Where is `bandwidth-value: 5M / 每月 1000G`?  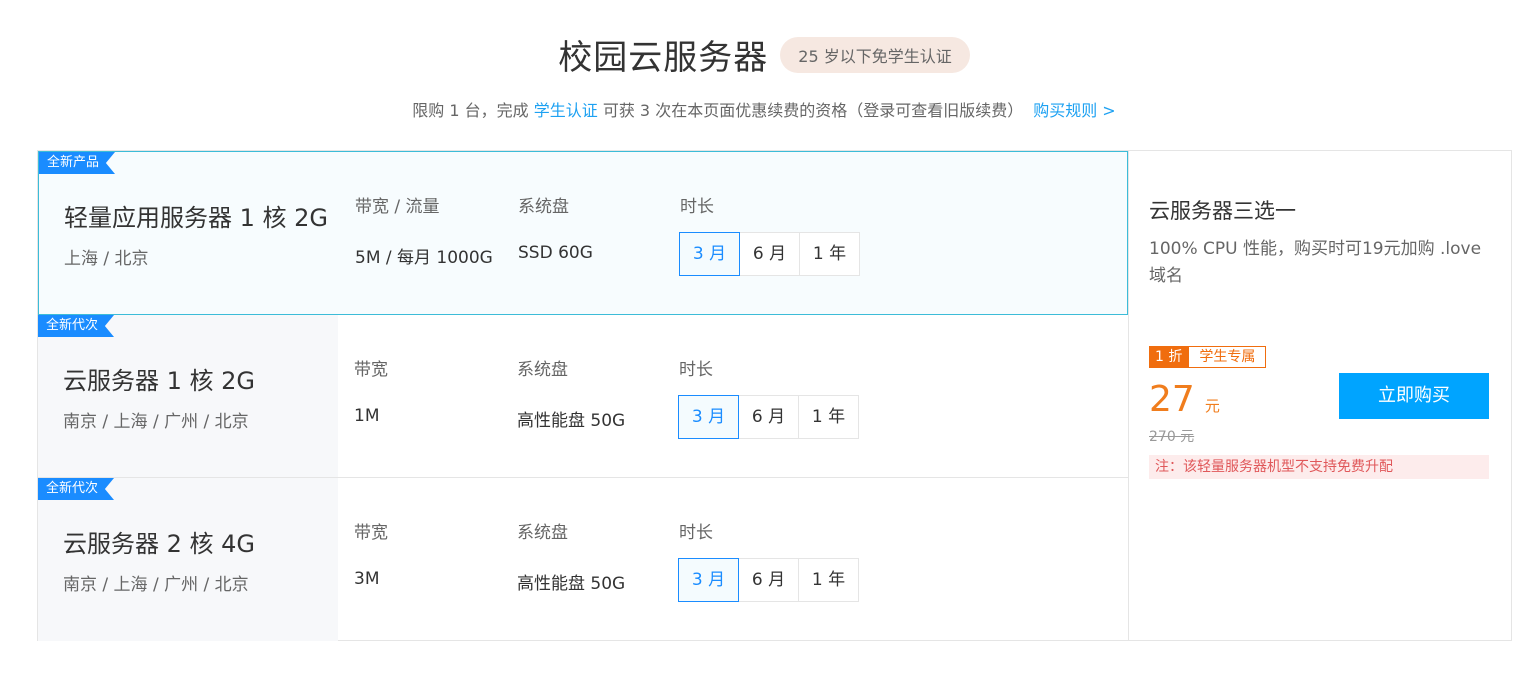 bandwidth-value: 5M / 每月 1000G is located at coordinates (424, 258).